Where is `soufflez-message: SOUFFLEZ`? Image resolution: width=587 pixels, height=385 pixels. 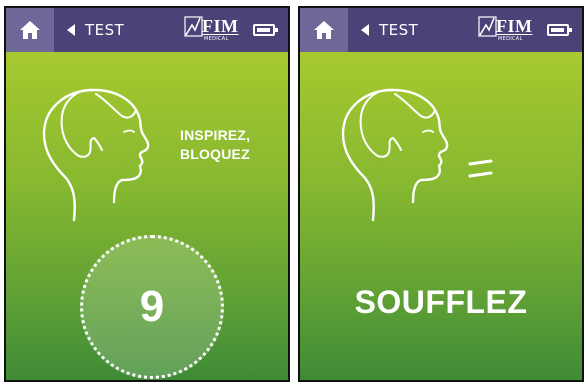
soufflez-message: SOUFFLEZ is located at coordinates (441, 302).